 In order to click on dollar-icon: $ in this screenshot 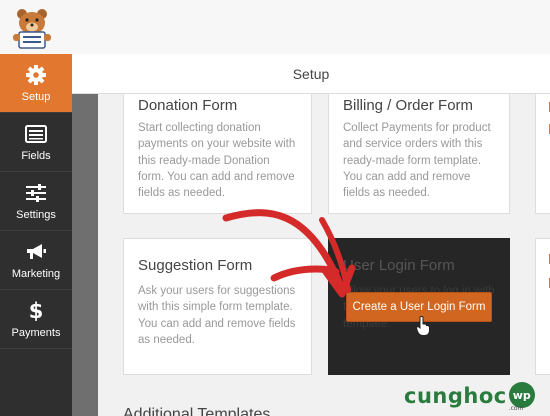, I will do `click(36, 310)`.